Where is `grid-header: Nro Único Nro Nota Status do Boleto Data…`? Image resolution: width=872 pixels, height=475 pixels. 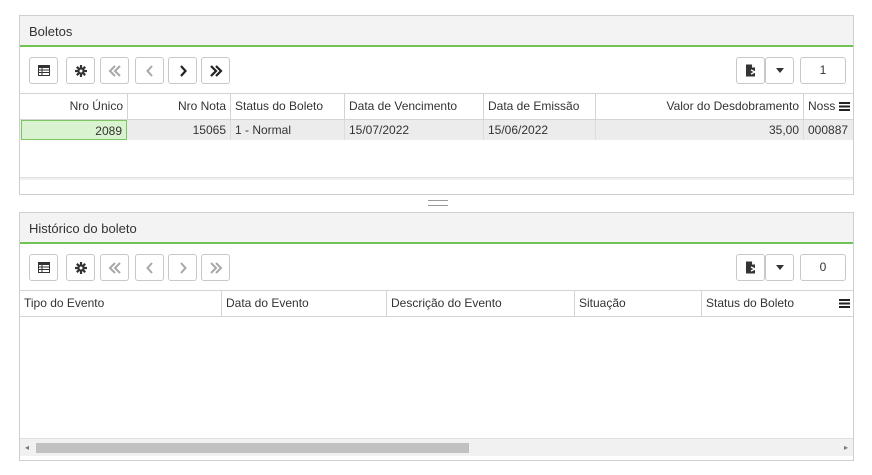 grid-header: Nro Único Nro Nota Status do Boleto Data… is located at coordinates (436, 107).